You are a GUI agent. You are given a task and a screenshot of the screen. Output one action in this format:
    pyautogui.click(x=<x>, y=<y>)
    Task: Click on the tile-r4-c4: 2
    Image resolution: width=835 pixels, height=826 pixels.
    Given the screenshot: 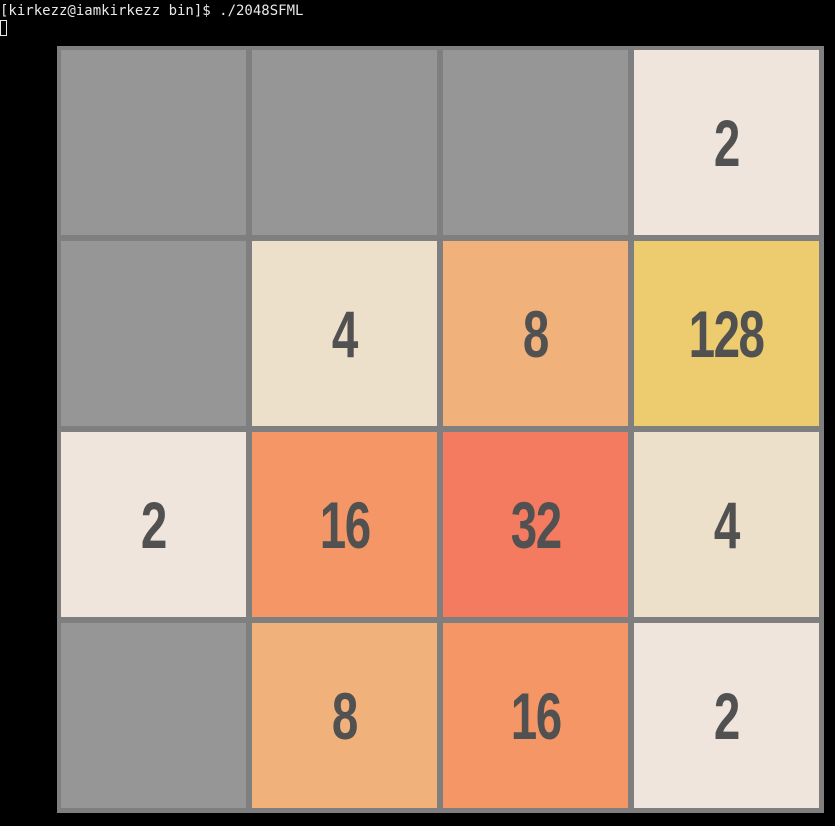 What is the action you would take?
    pyautogui.click(x=726, y=715)
    